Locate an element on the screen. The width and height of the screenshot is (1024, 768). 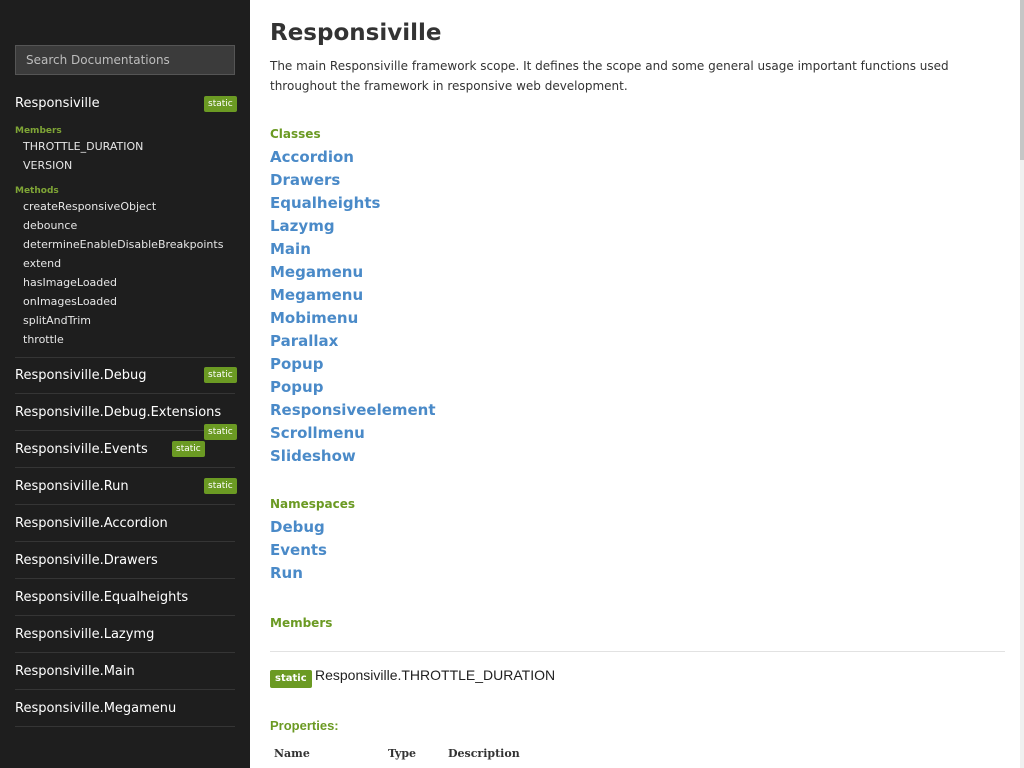
table-header-type: Type is located at coordinates (402, 753).